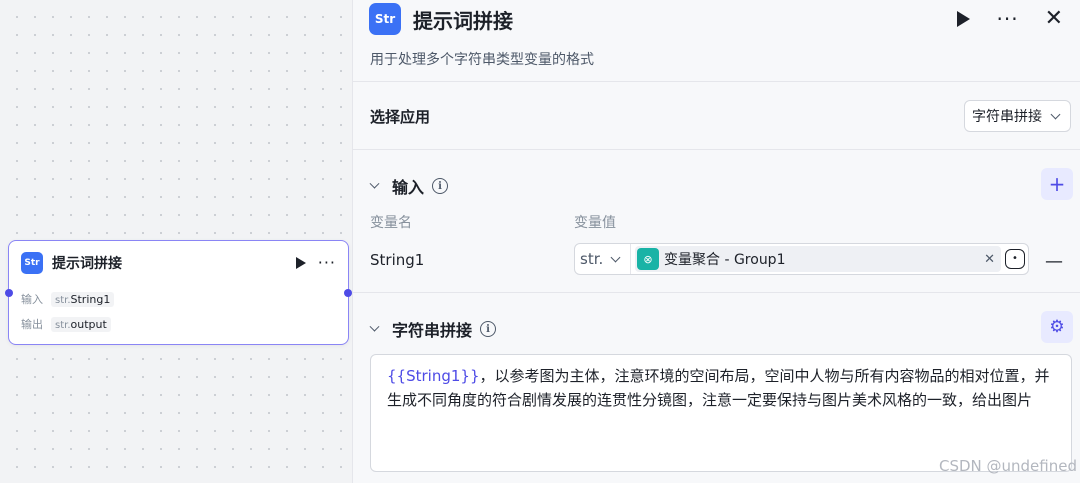 The height and width of the screenshot is (483, 1080). Describe the element at coordinates (1057, 184) in the screenshot. I see `add-variable-button: +` at that location.